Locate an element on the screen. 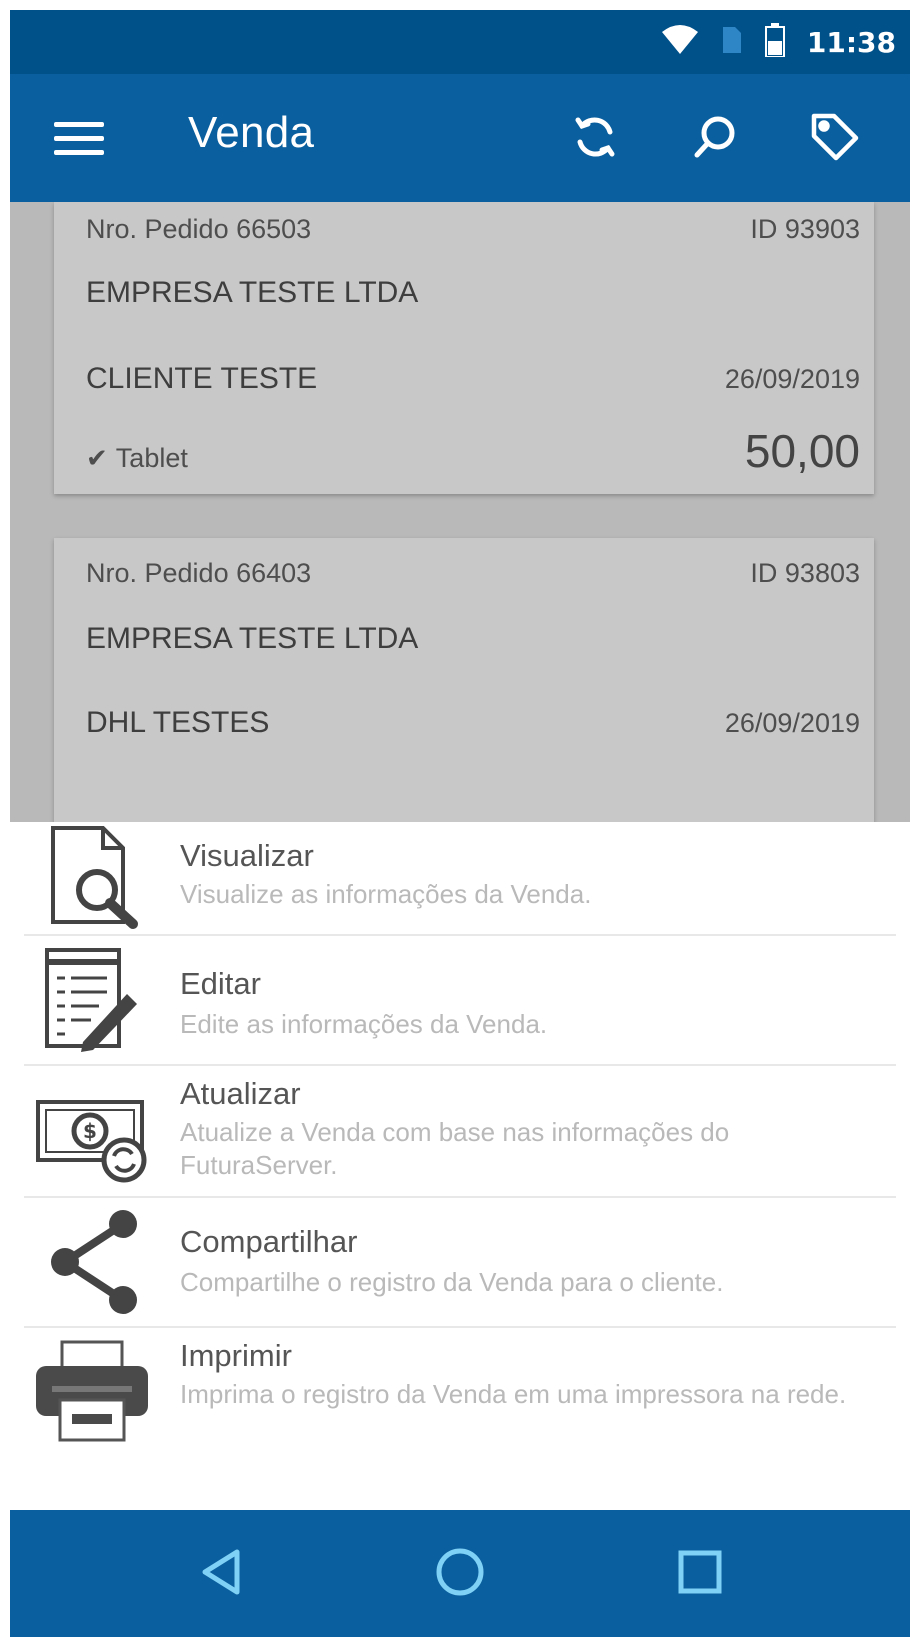 The height and width of the screenshot is (1637, 920). back-button is located at coordinates (222, 1574).